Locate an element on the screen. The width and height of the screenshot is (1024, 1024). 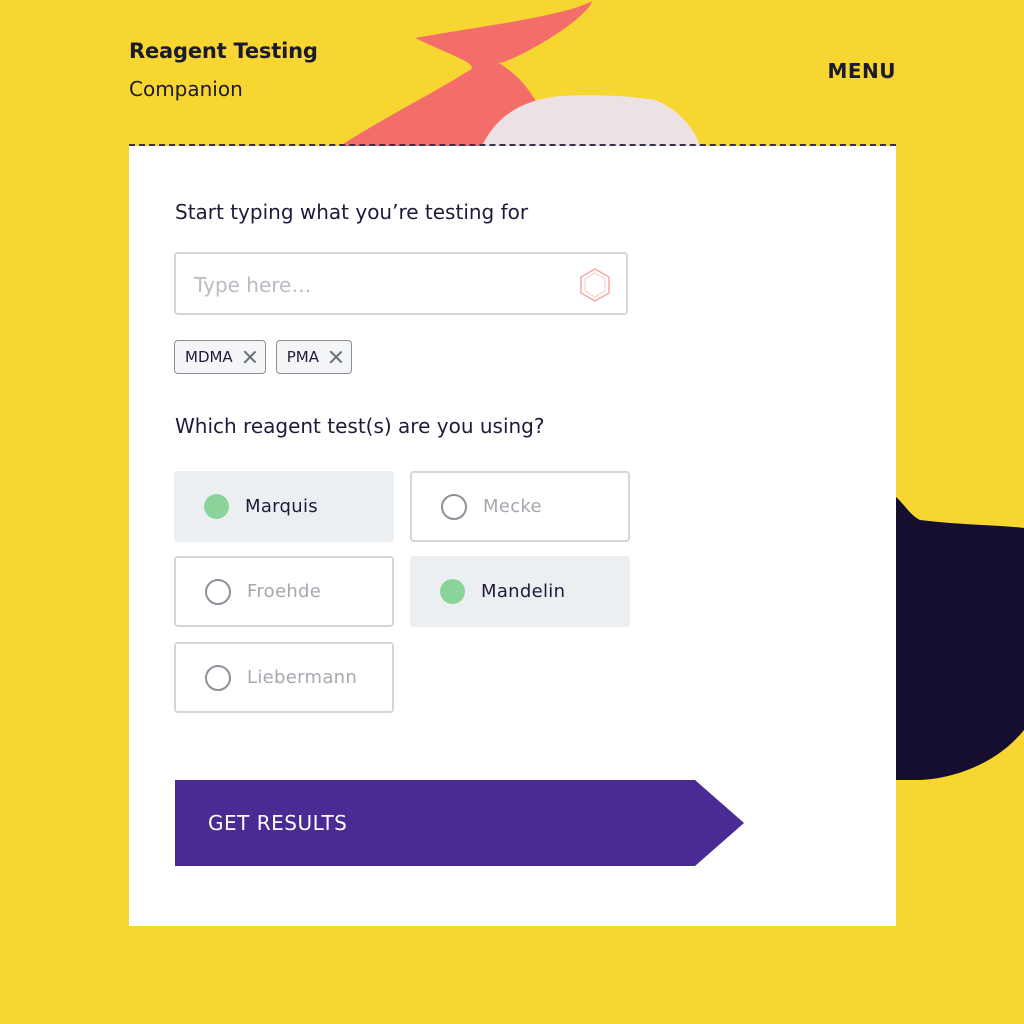
option-label: Marquis is located at coordinates (281, 506).